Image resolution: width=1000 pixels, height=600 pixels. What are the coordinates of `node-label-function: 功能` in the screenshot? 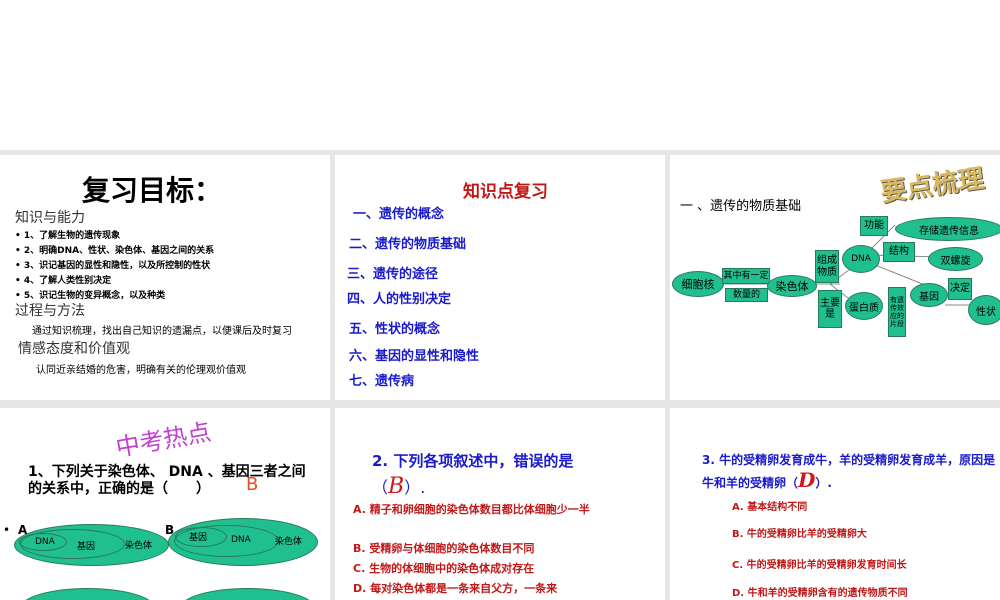 It's located at (874, 226).